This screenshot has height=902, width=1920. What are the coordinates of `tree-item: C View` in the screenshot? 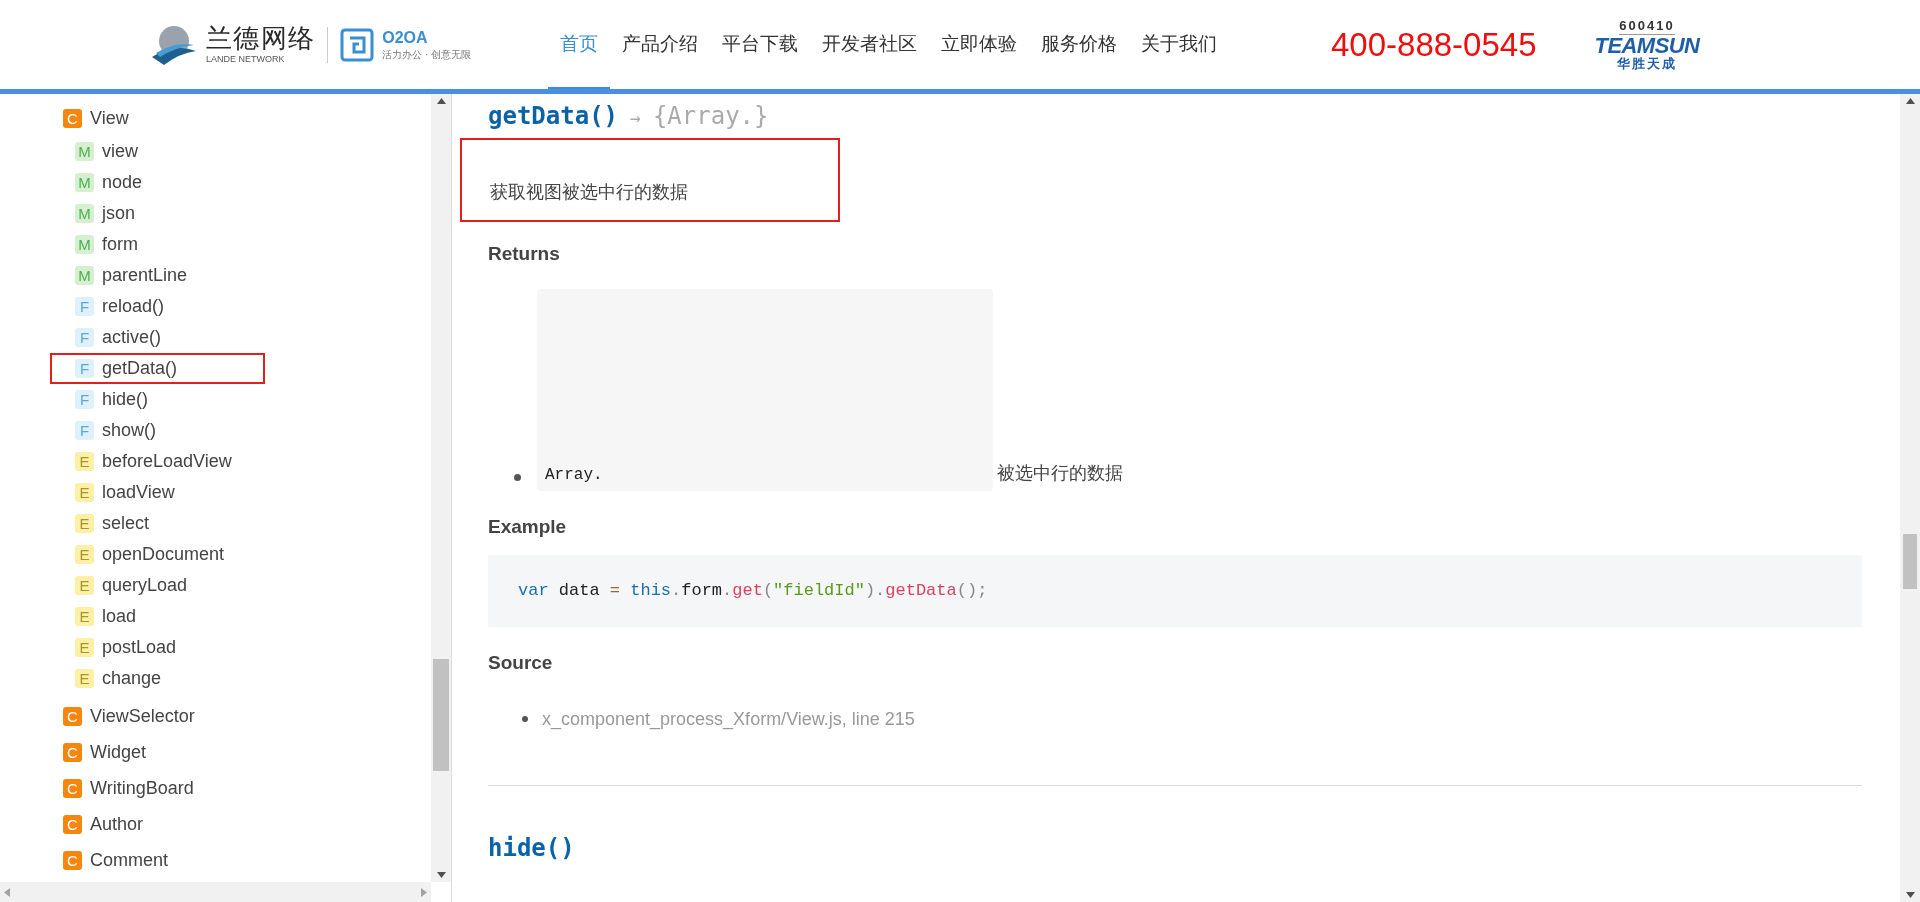 It's located at (247, 118).